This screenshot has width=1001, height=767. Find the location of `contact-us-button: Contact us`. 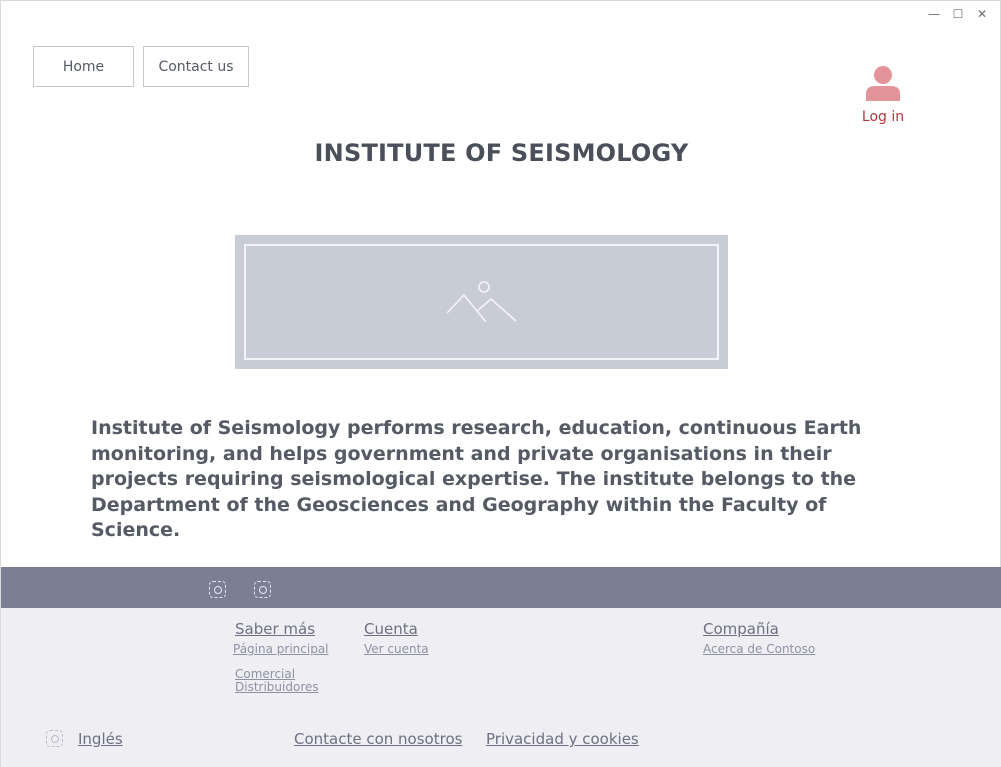

contact-us-button: Contact us is located at coordinates (196, 66).